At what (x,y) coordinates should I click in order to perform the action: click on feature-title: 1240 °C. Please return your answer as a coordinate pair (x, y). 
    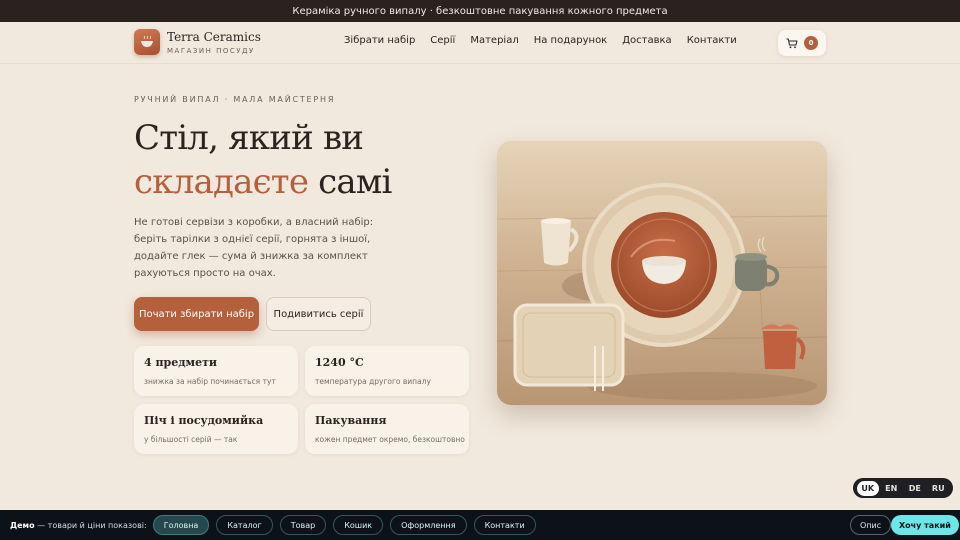
    Looking at the image, I should click on (339, 362).